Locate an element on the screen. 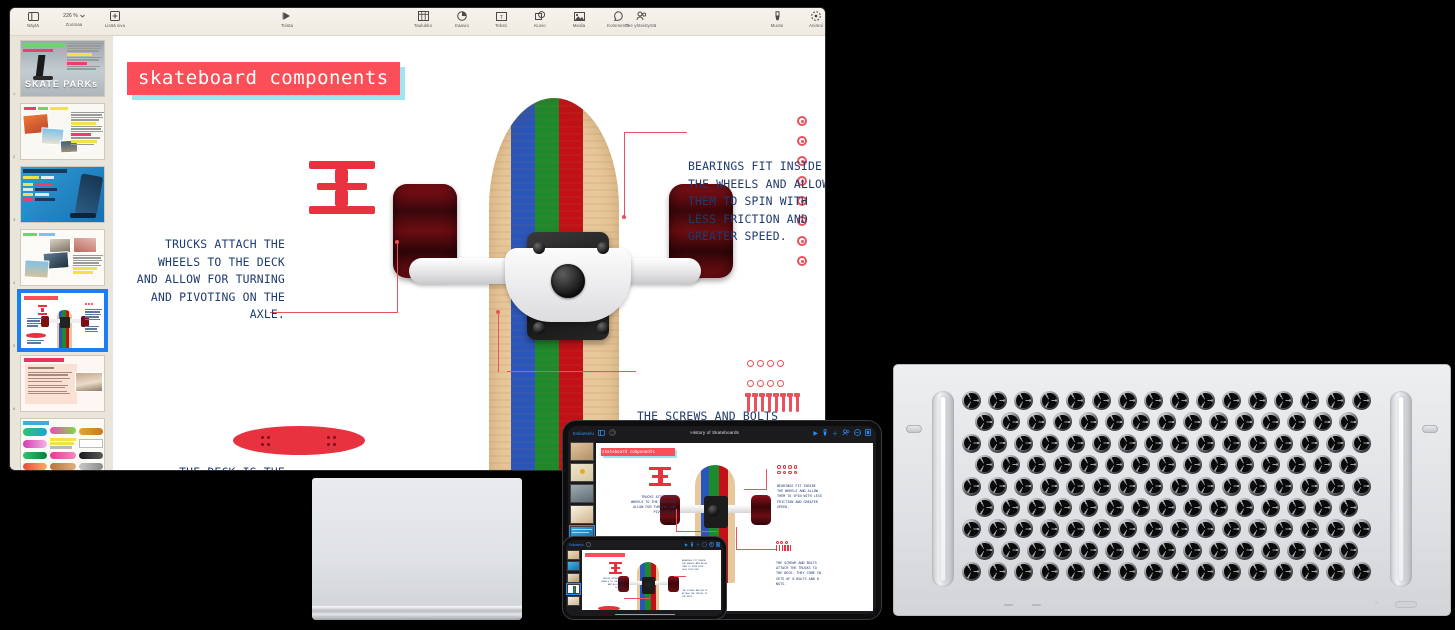 The height and width of the screenshot is (630, 1455). animate-button: Animoi is located at coordinates (813, 19).